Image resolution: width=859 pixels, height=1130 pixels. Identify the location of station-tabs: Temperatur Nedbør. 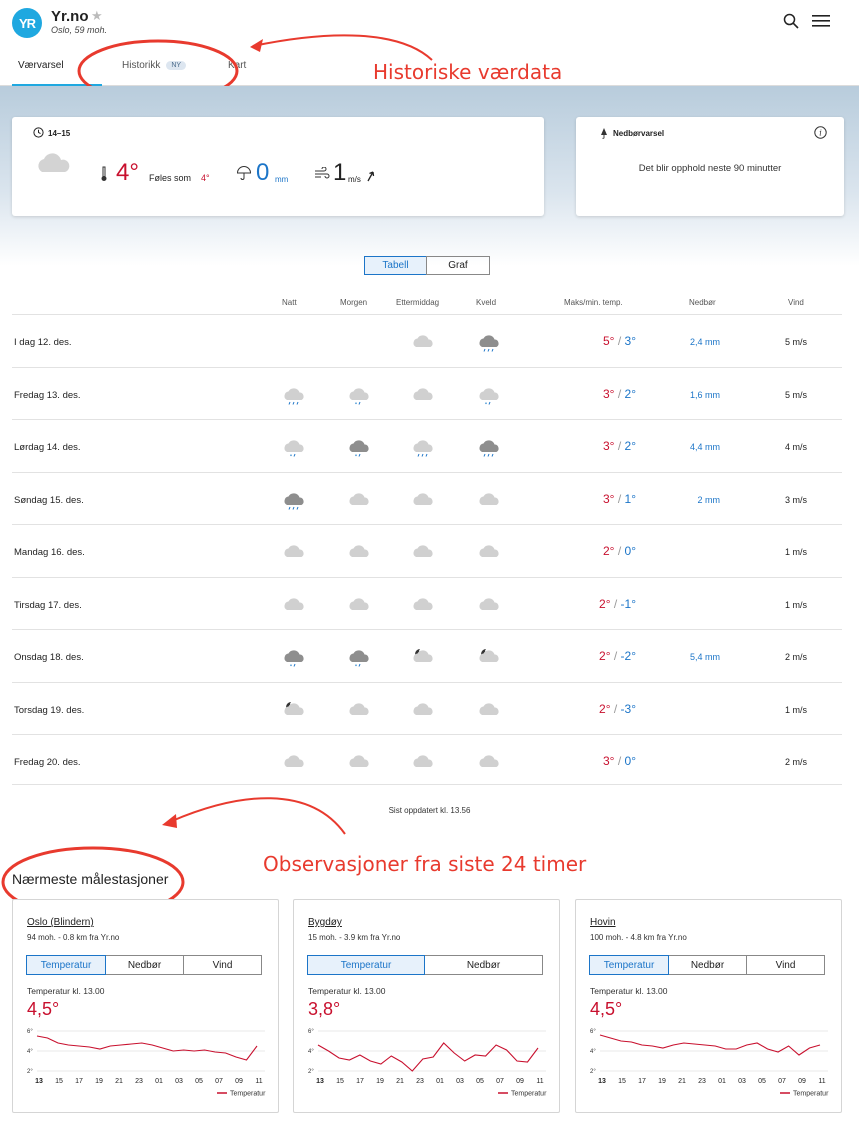
(425, 965).